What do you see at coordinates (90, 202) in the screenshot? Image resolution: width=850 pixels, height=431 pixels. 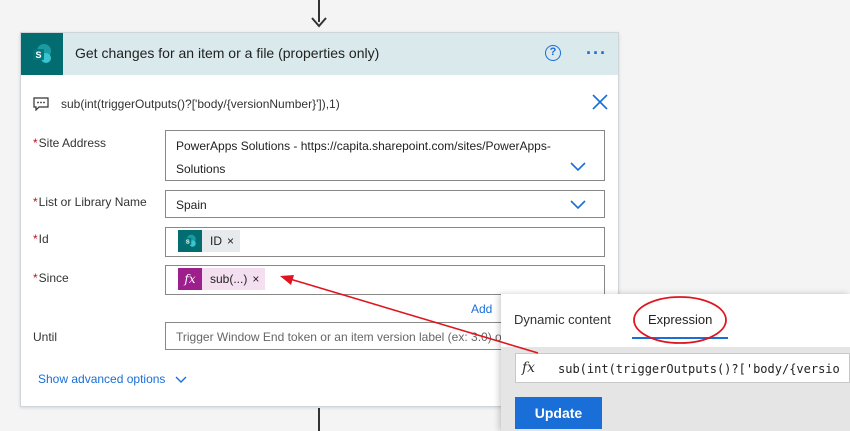 I see `list-name-label: *List or Library Name` at bounding box center [90, 202].